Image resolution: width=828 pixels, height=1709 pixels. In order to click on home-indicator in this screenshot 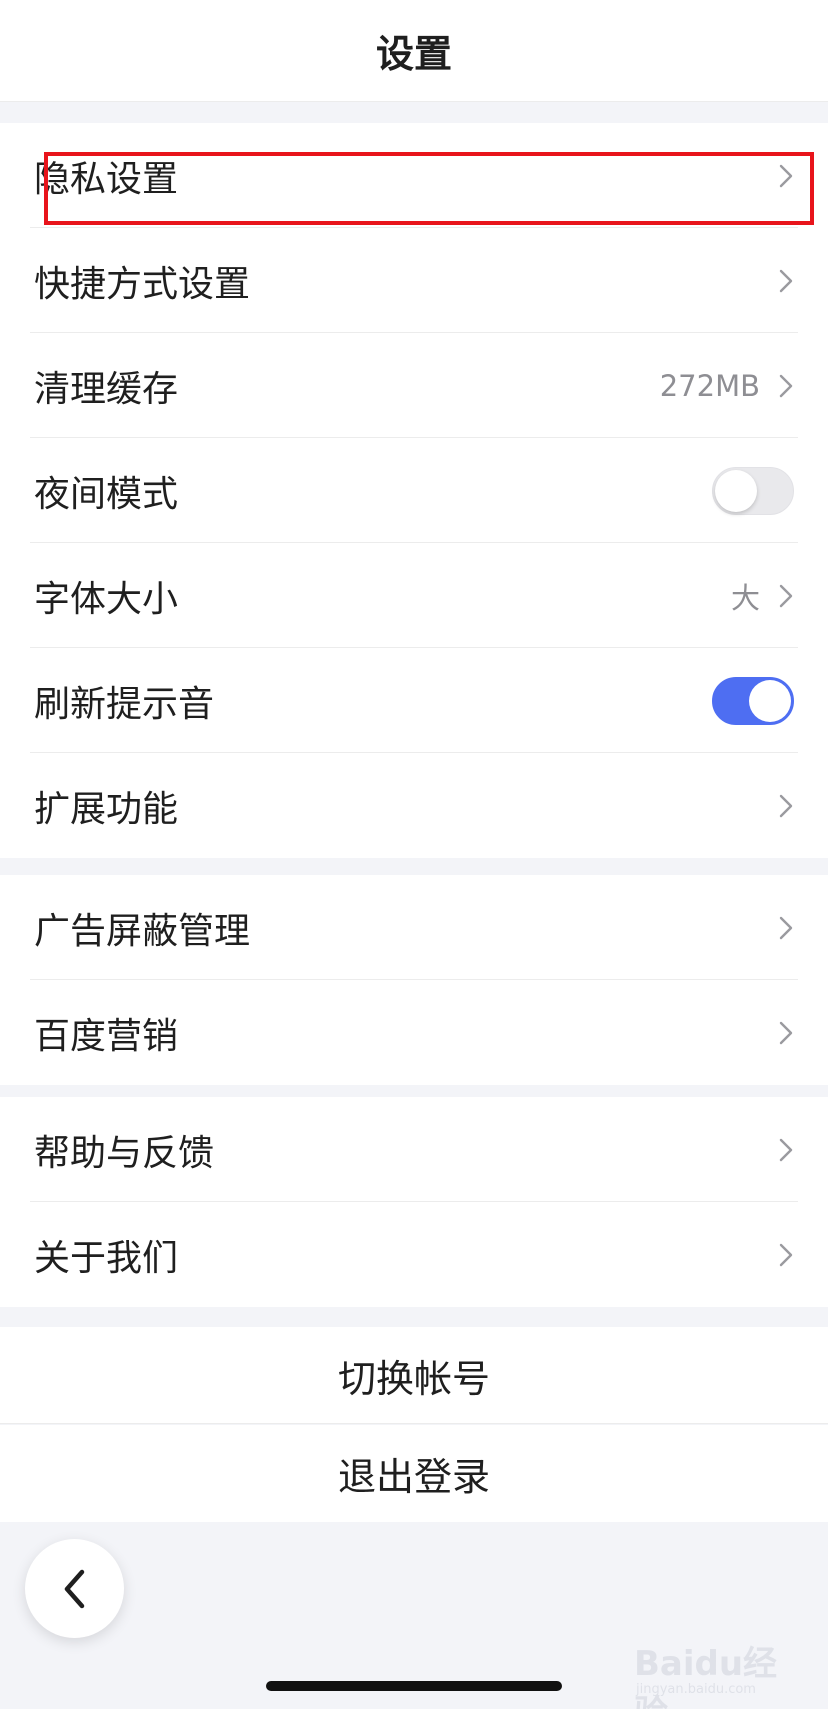, I will do `click(414, 1686)`.